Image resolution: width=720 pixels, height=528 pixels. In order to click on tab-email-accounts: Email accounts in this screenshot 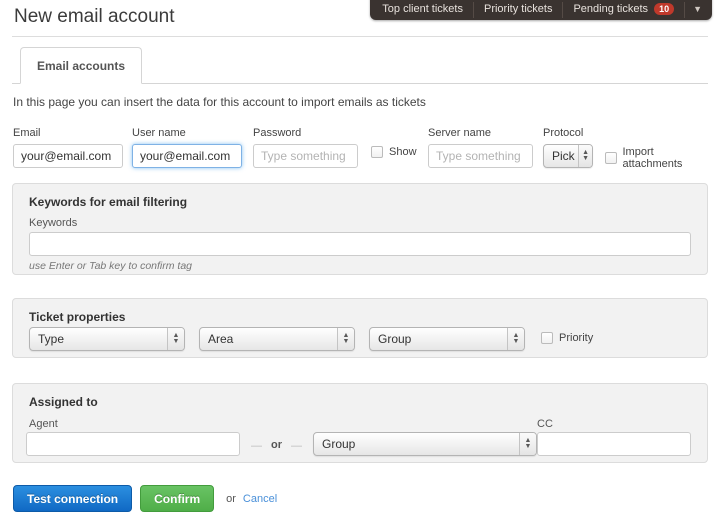, I will do `click(81, 65)`.